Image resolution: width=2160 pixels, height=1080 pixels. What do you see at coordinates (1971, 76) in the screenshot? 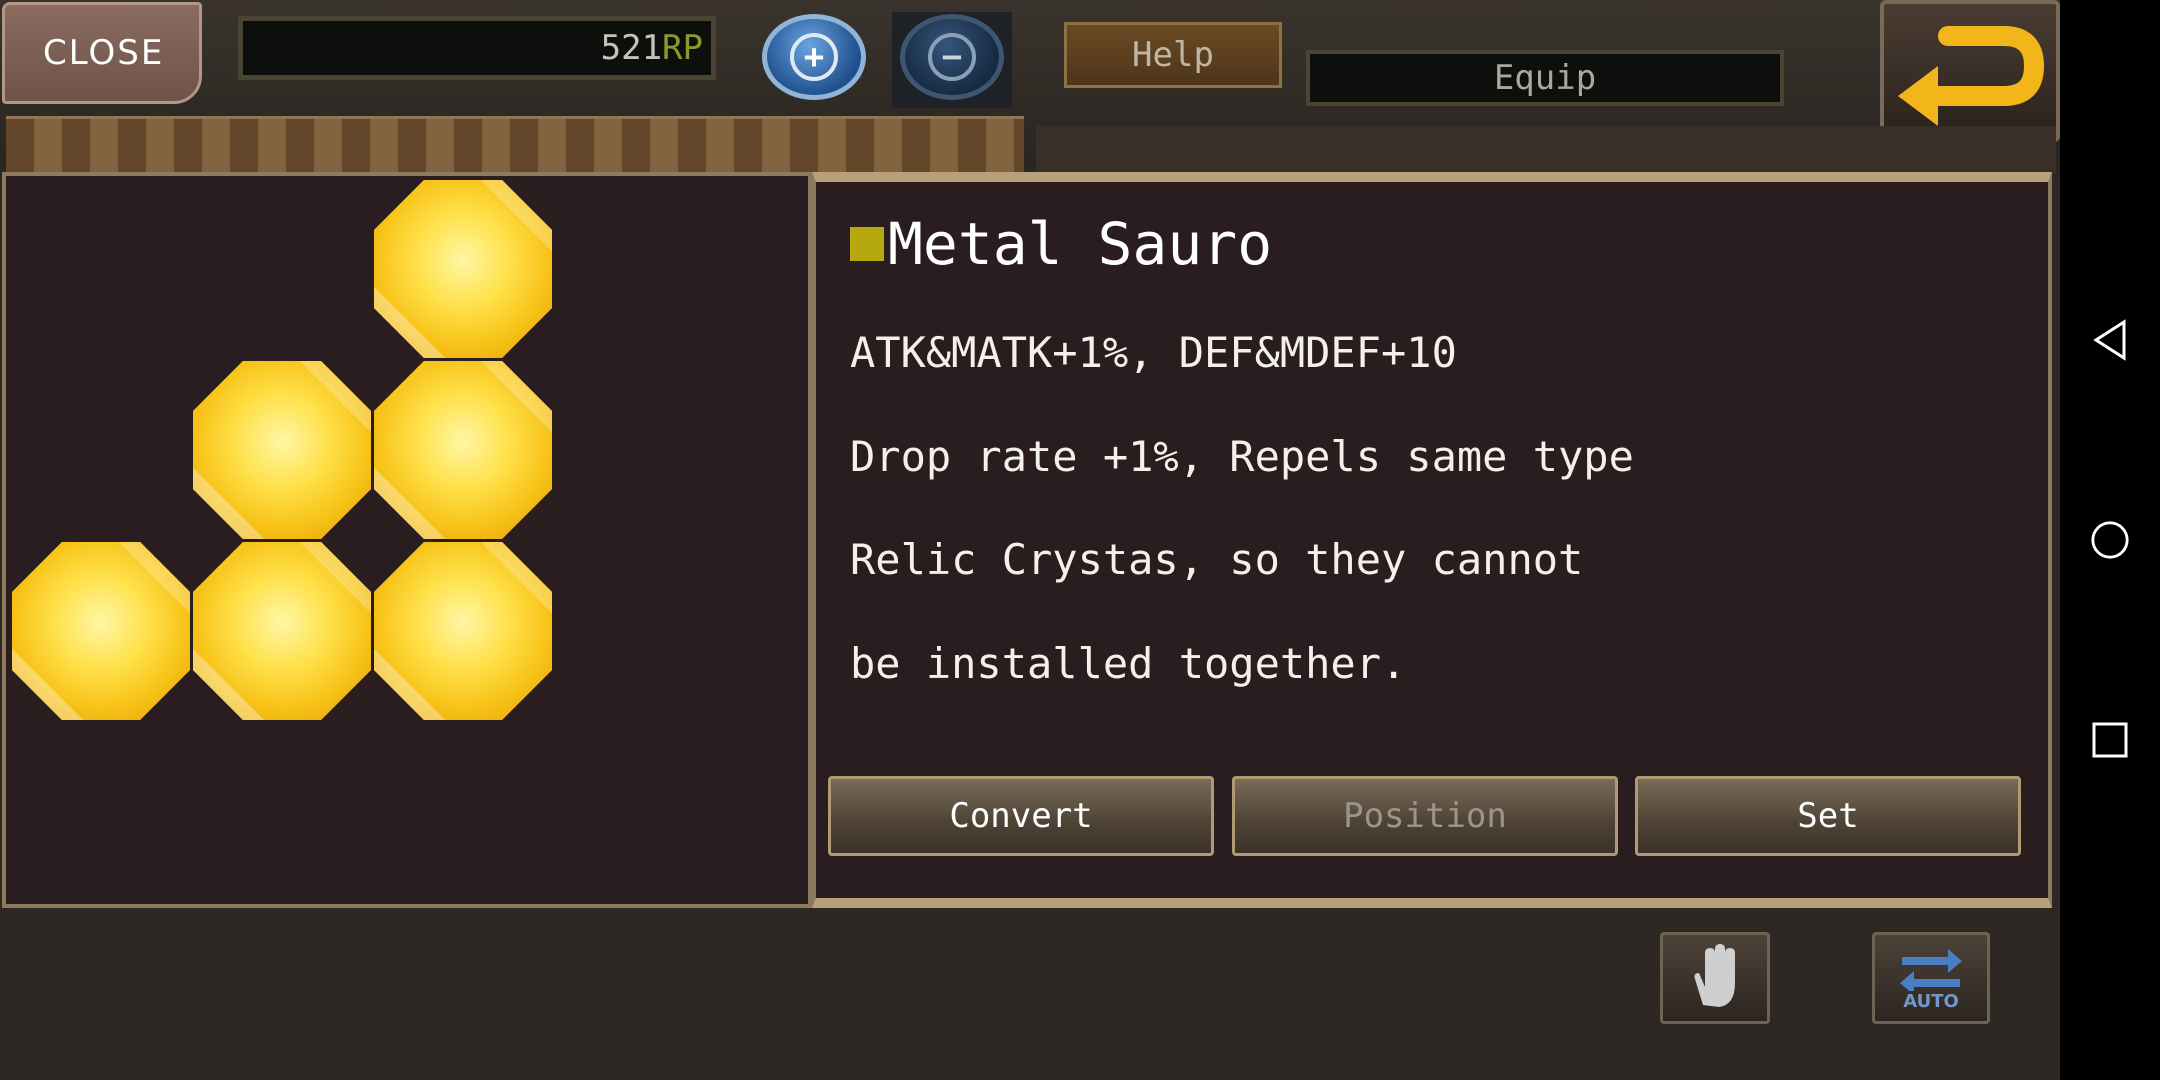
I see `return-arrow-icon` at bounding box center [1971, 76].